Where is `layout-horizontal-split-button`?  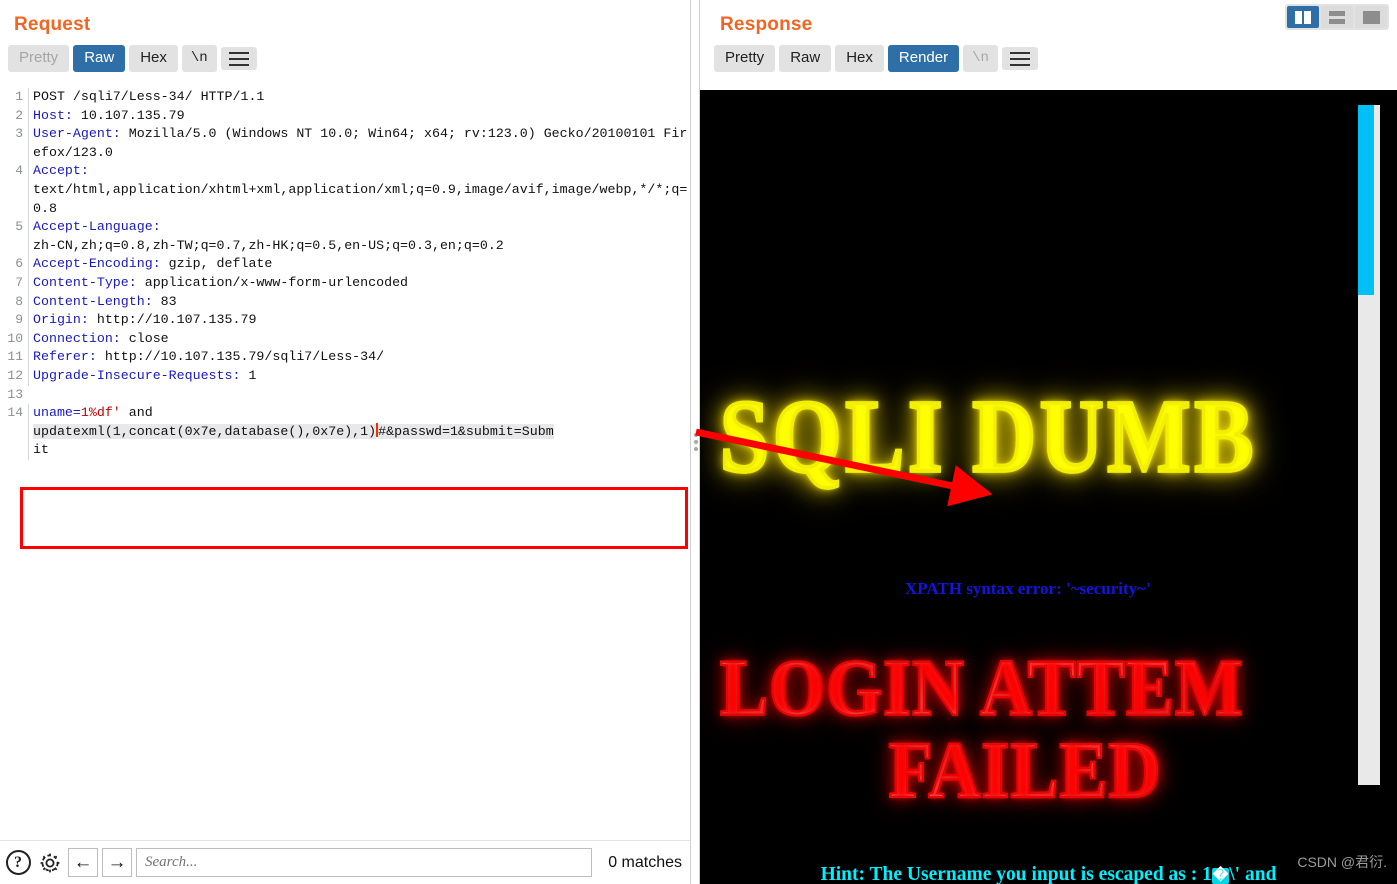 layout-horizontal-split-button is located at coordinates (1337, 17).